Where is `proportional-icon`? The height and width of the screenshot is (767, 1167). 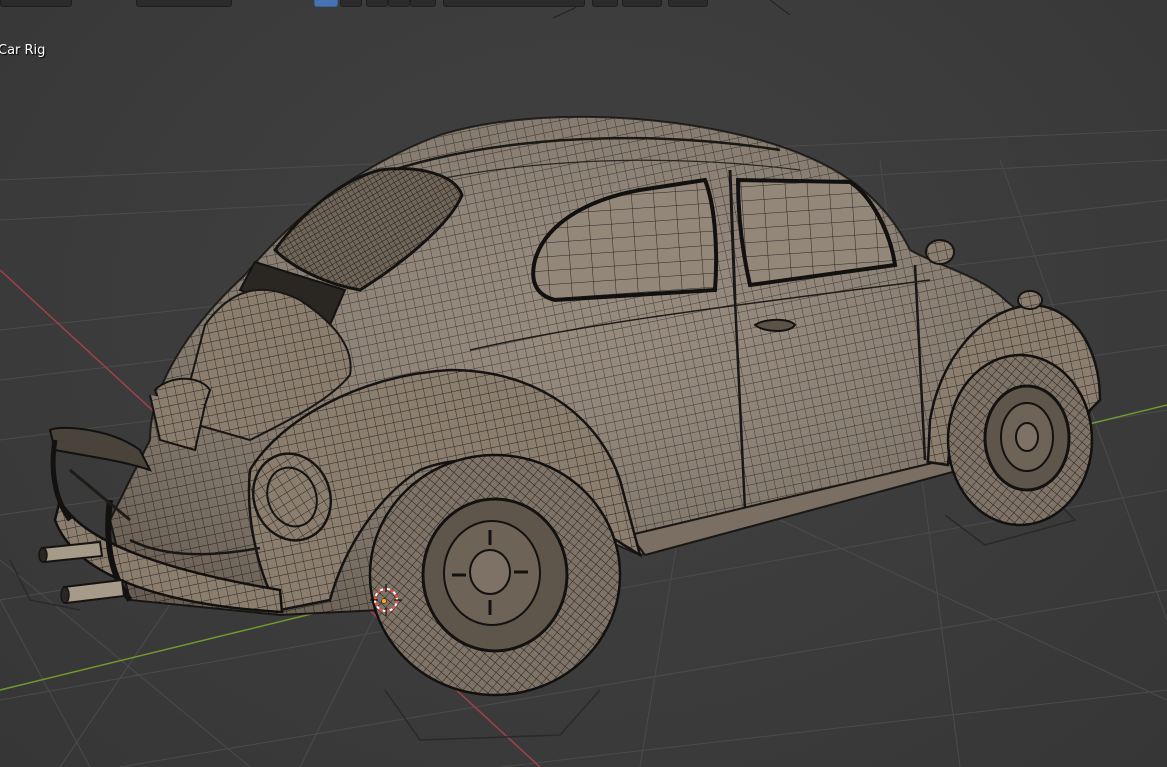
proportional-icon is located at coordinates (399, 3).